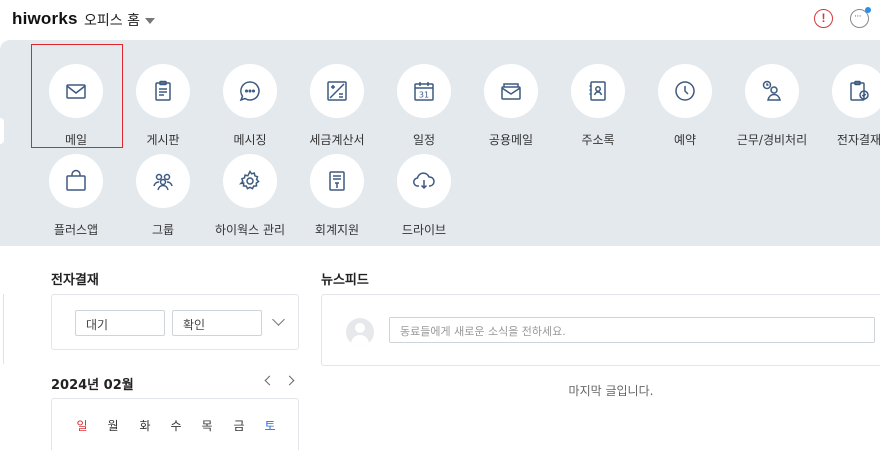 The image size is (880, 450). What do you see at coordinates (145, 426) in the screenshot?
I see `weekday-tue: 화` at bounding box center [145, 426].